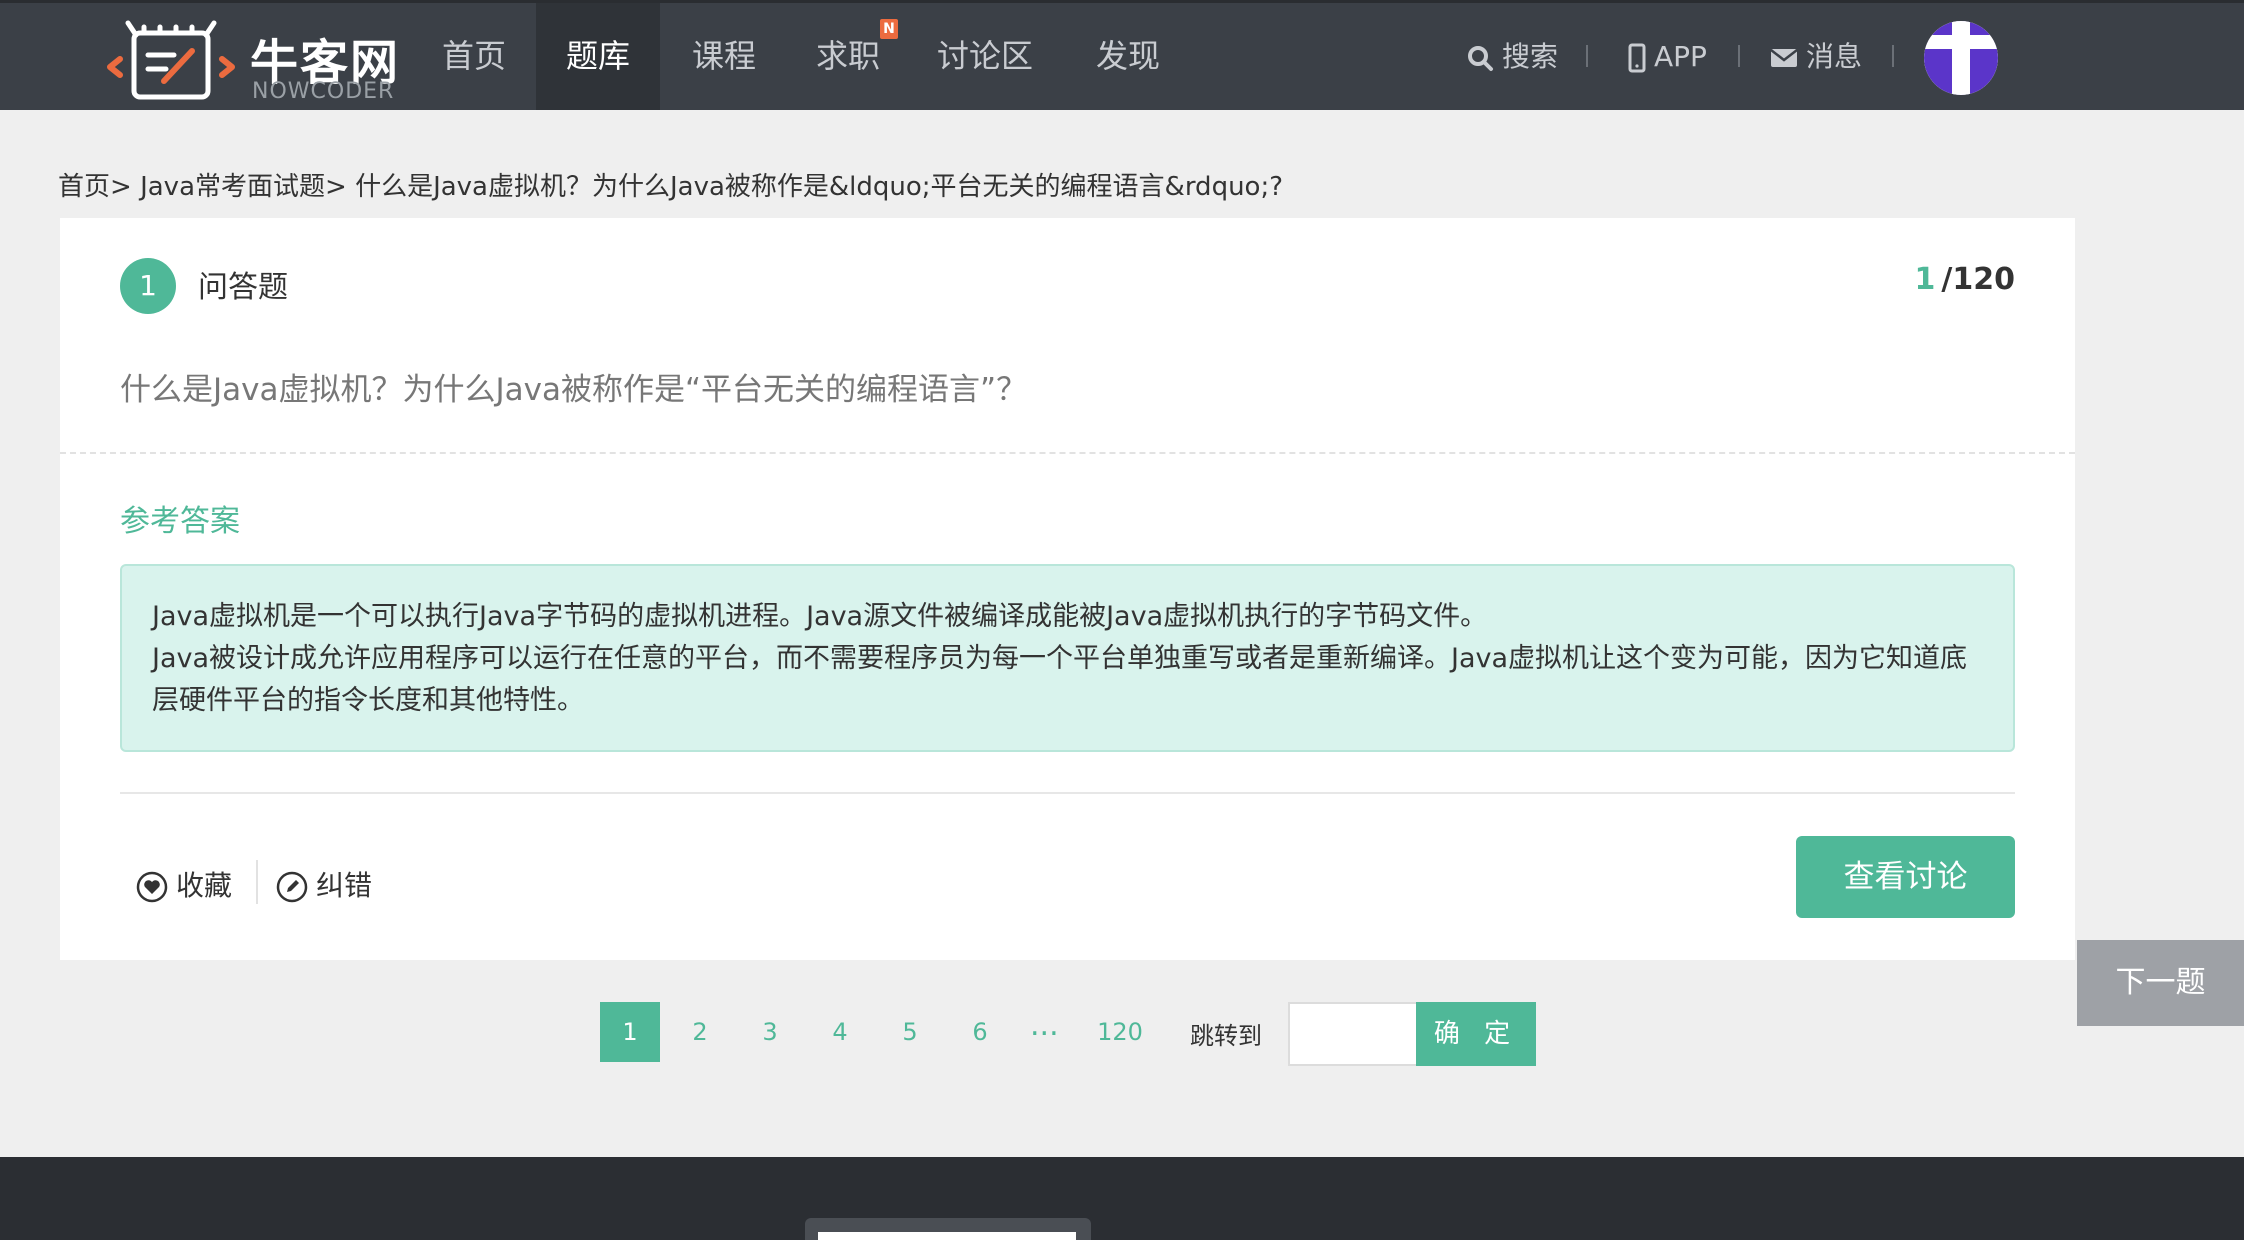  I want to click on new-badge: N, so click(889, 29).